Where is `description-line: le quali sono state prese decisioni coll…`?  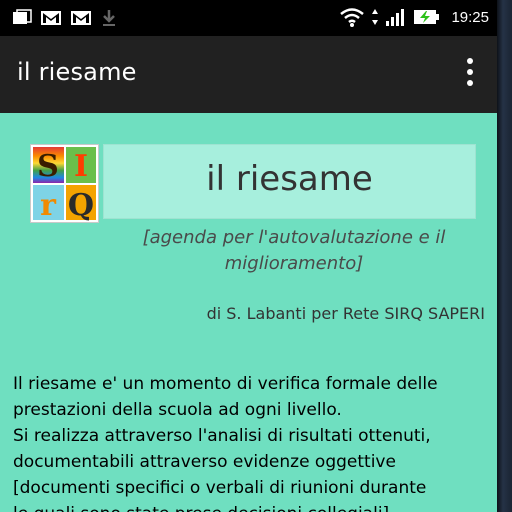
description-line: le quali sono state prese decisioni coll… is located at coordinates (253, 506).